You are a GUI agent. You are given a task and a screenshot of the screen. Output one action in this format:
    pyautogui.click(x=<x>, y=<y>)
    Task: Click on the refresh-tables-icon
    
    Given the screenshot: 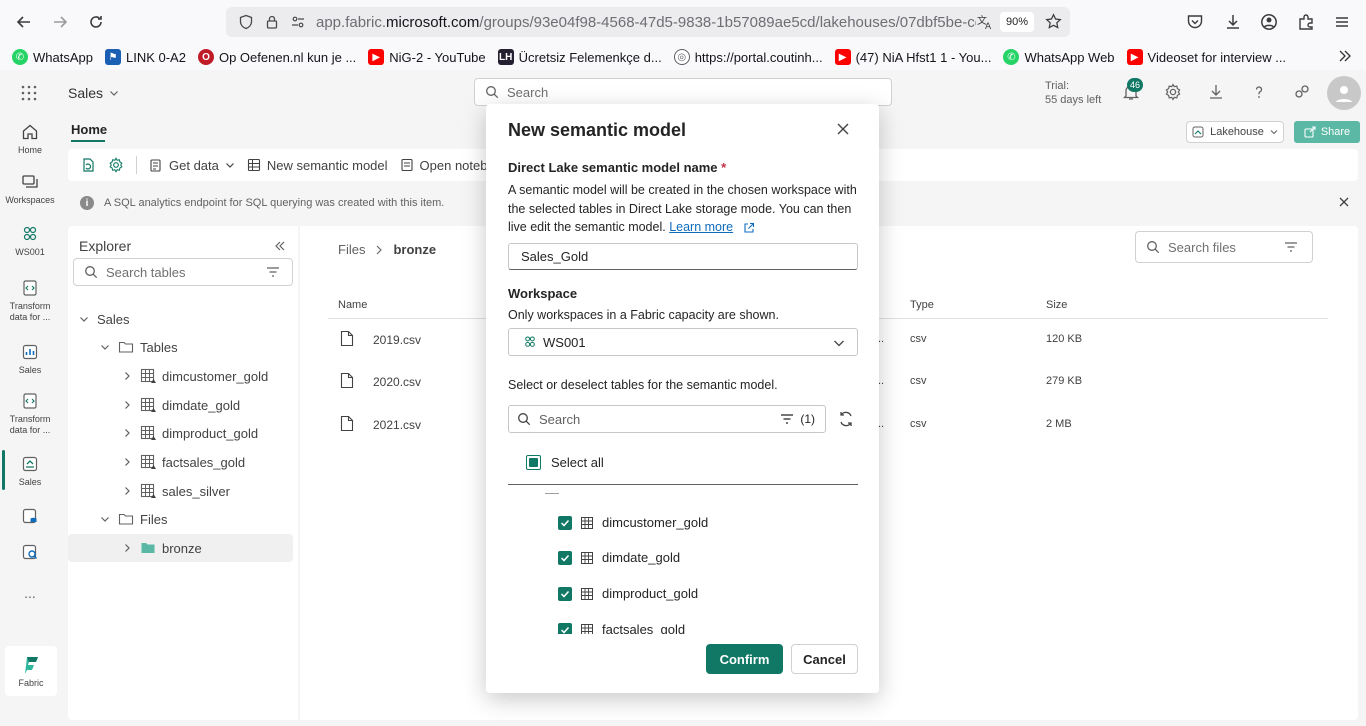 What is the action you would take?
    pyautogui.click(x=846, y=419)
    